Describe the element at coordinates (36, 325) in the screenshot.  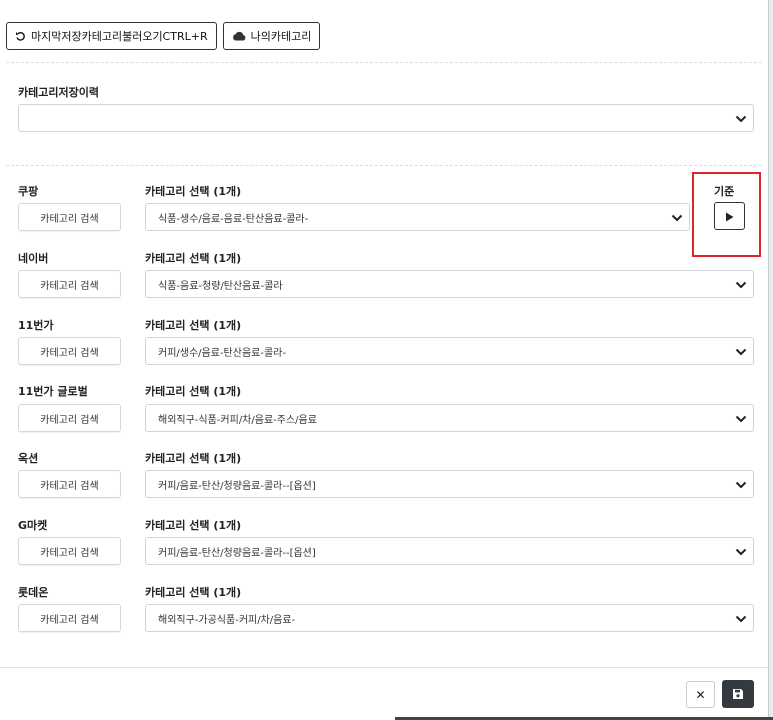
I see `market-name: 11번가` at that location.